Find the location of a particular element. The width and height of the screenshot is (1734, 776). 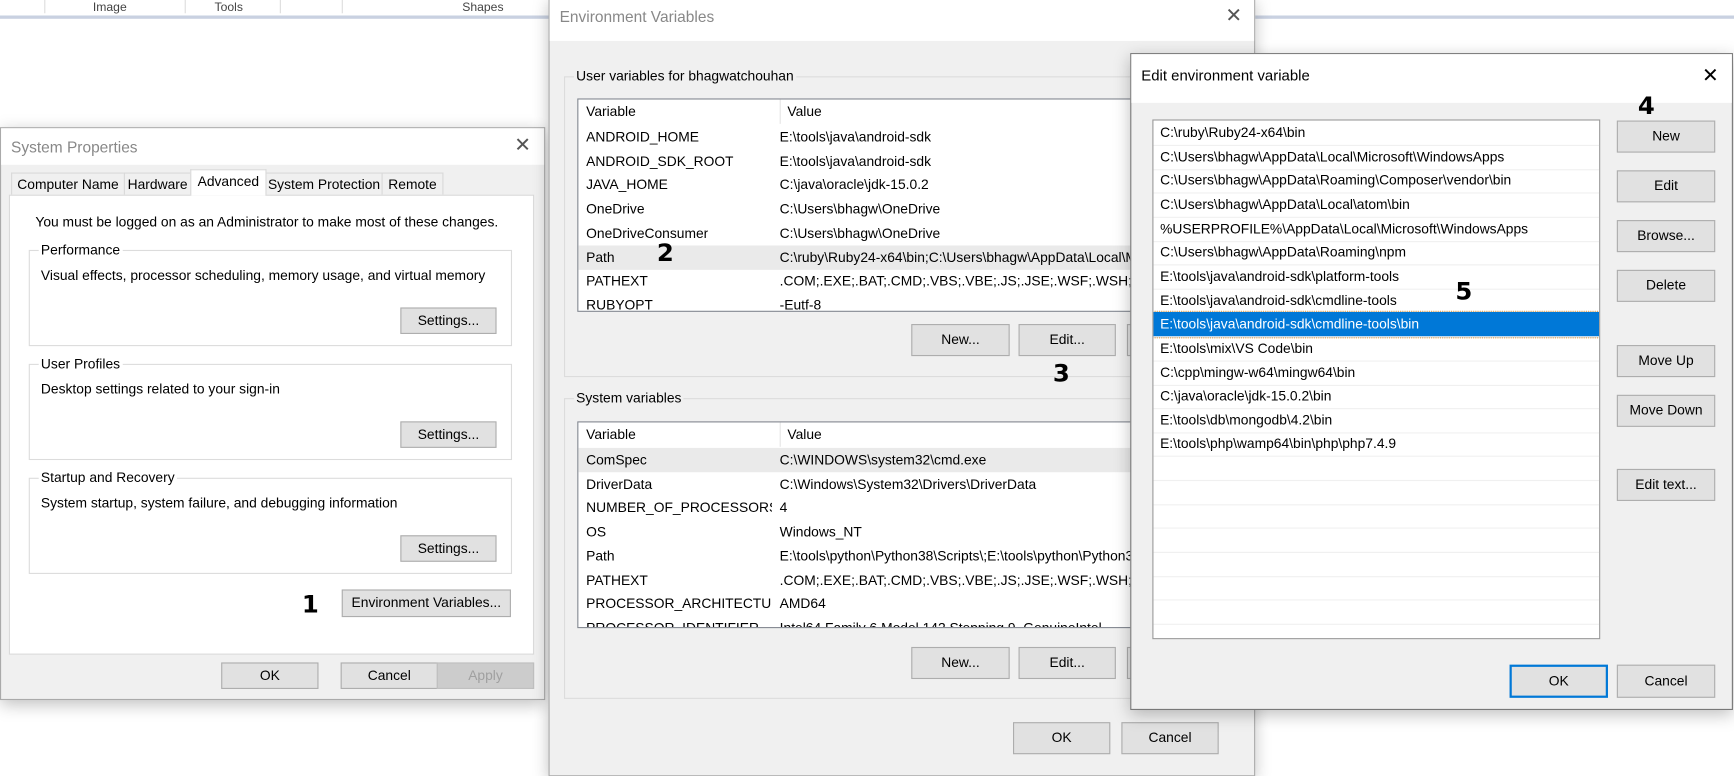

path-entry: C:\java\oracle\jdk-15.0.2\bin is located at coordinates (1376, 397).